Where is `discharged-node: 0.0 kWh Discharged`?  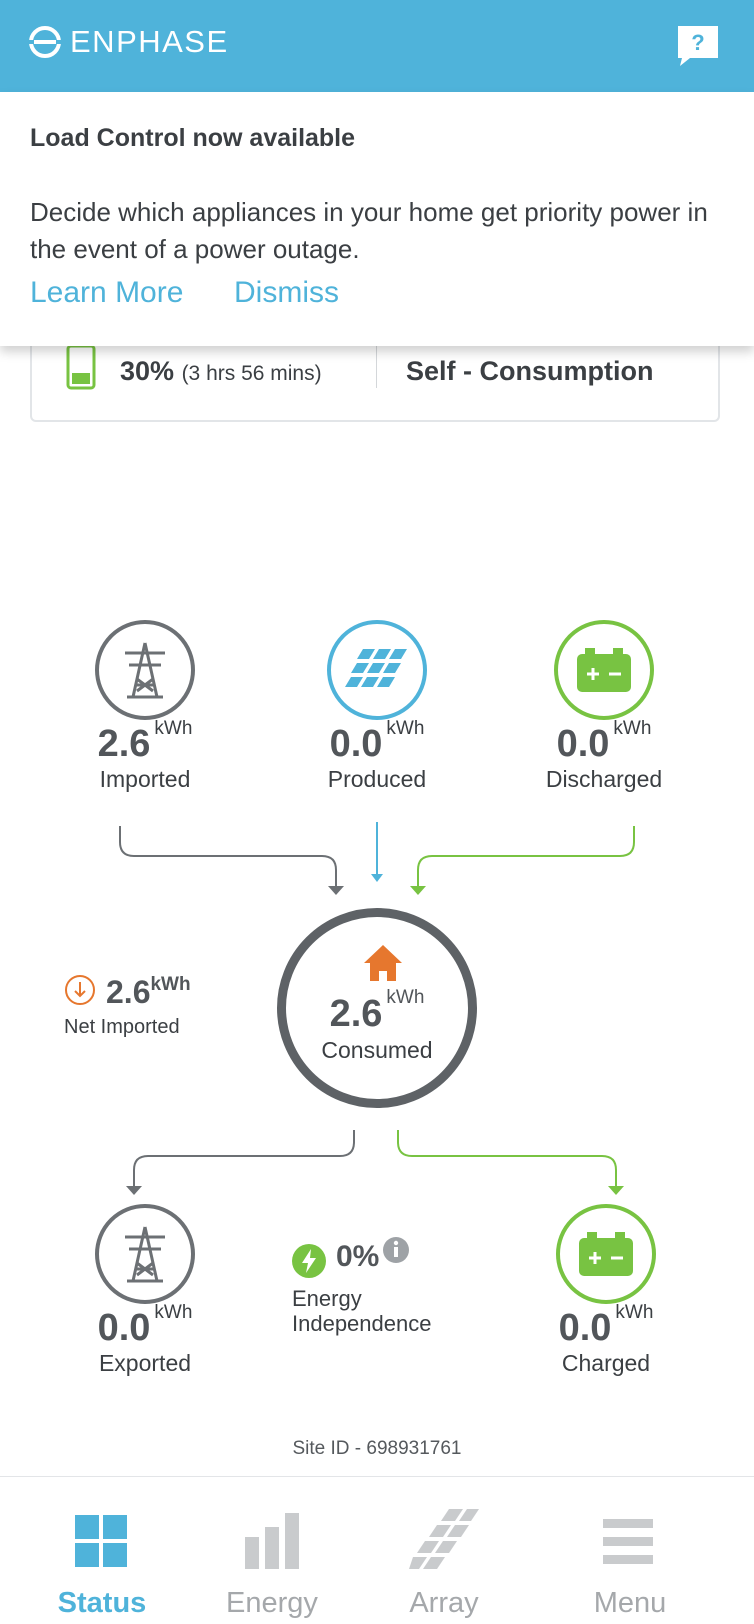
discharged-node: 0.0 kWh Discharged is located at coordinates (604, 706).